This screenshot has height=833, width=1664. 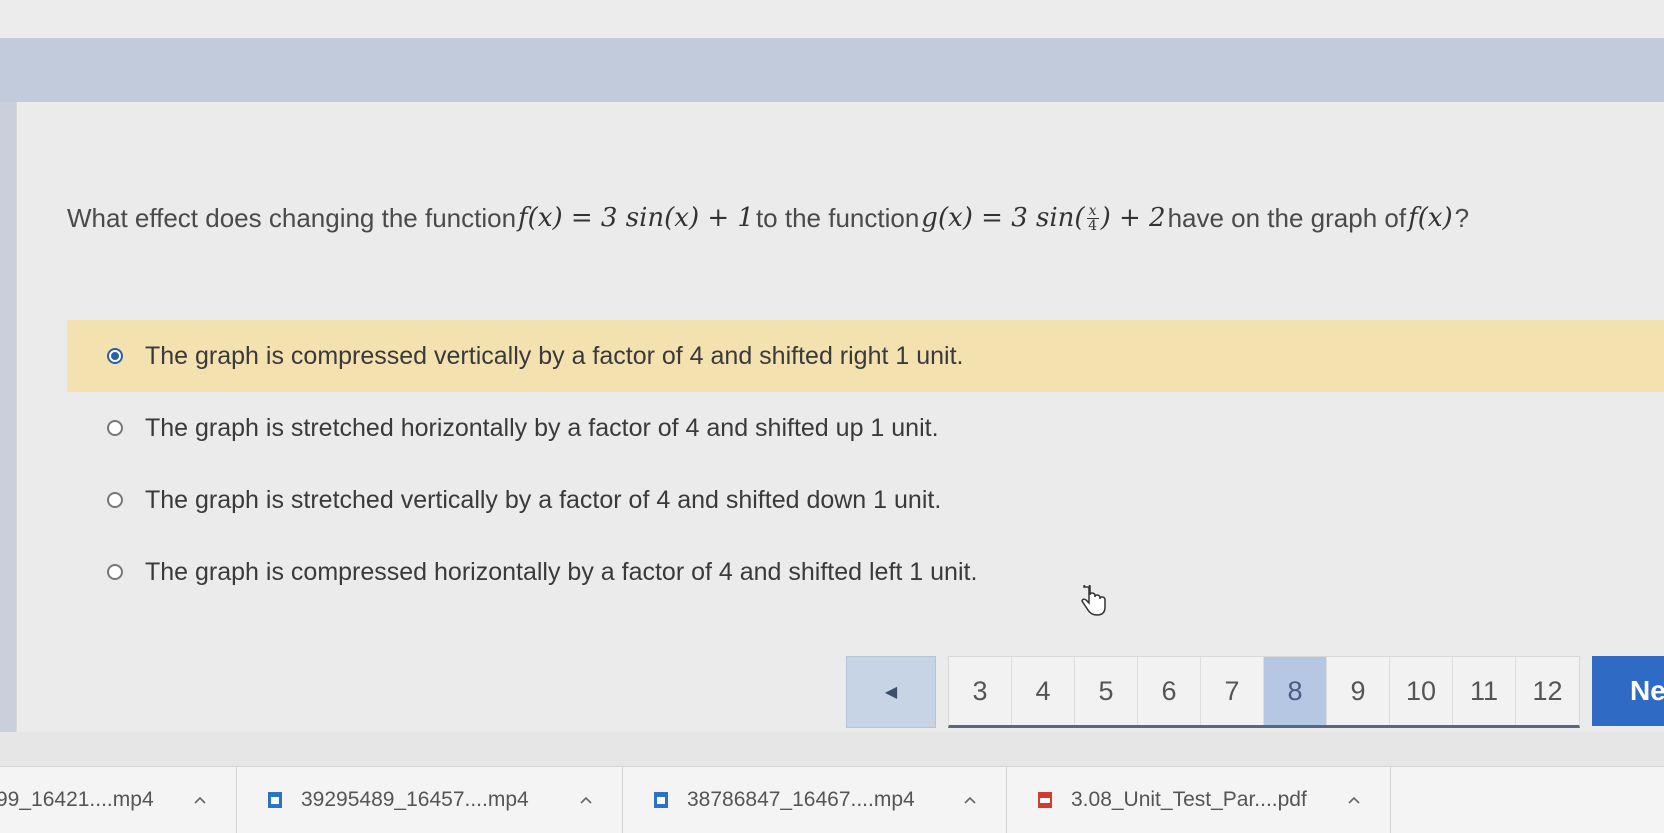 I want to click on page-button-9: 9, so click(x=1358, y=691).